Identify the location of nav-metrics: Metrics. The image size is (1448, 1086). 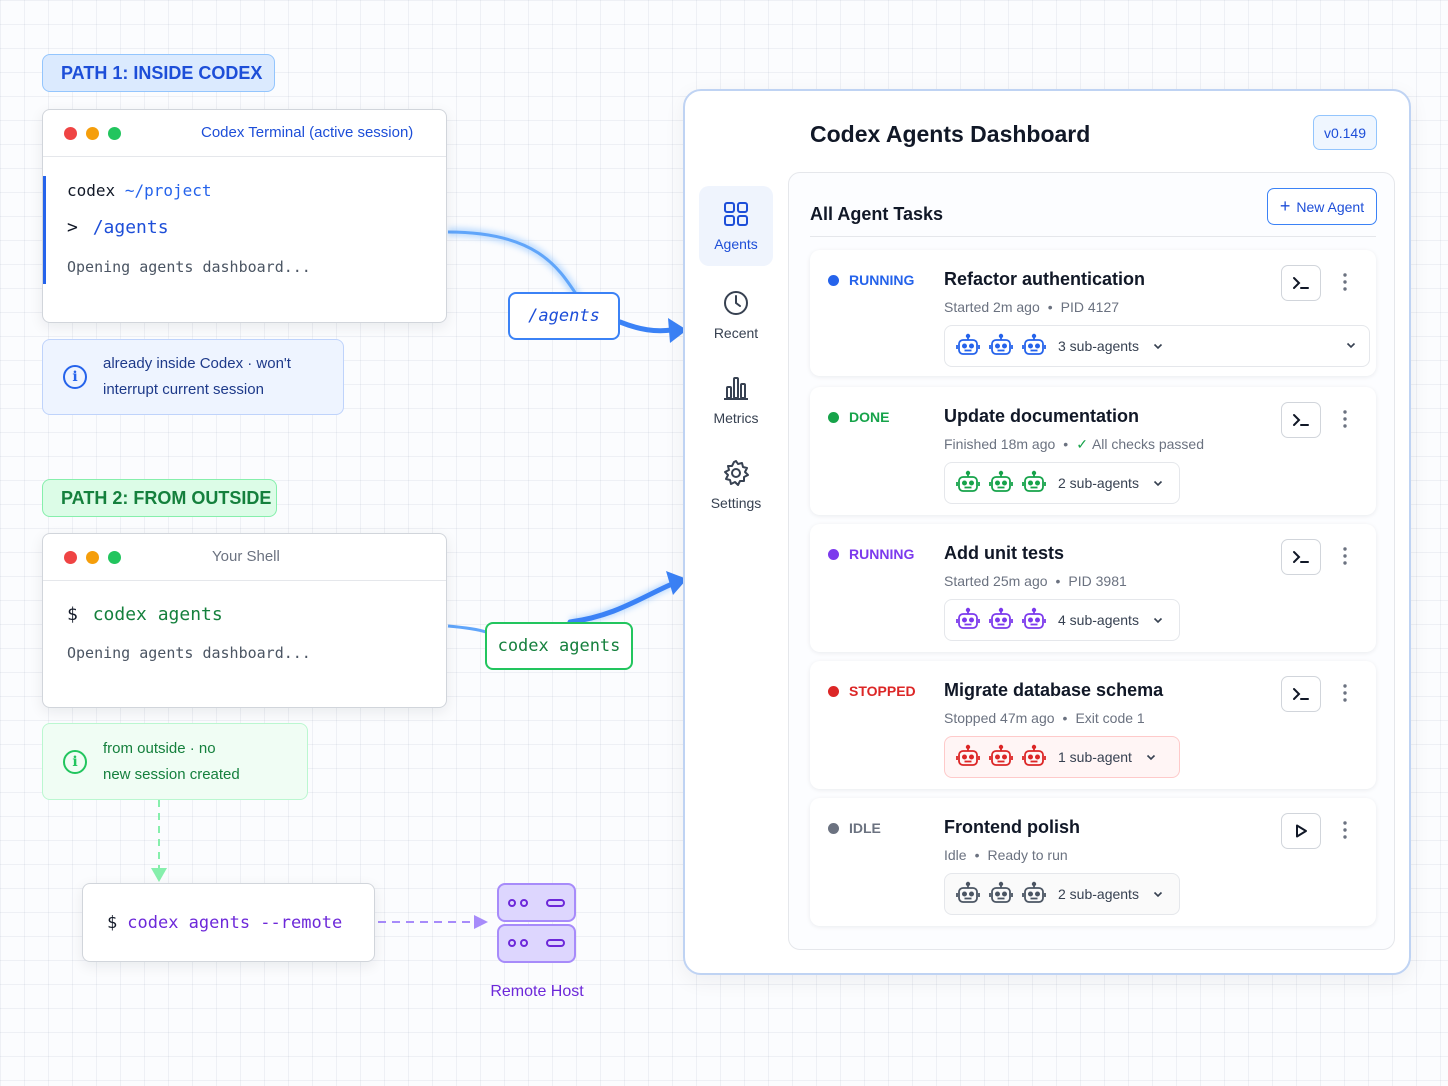
(736, 400).